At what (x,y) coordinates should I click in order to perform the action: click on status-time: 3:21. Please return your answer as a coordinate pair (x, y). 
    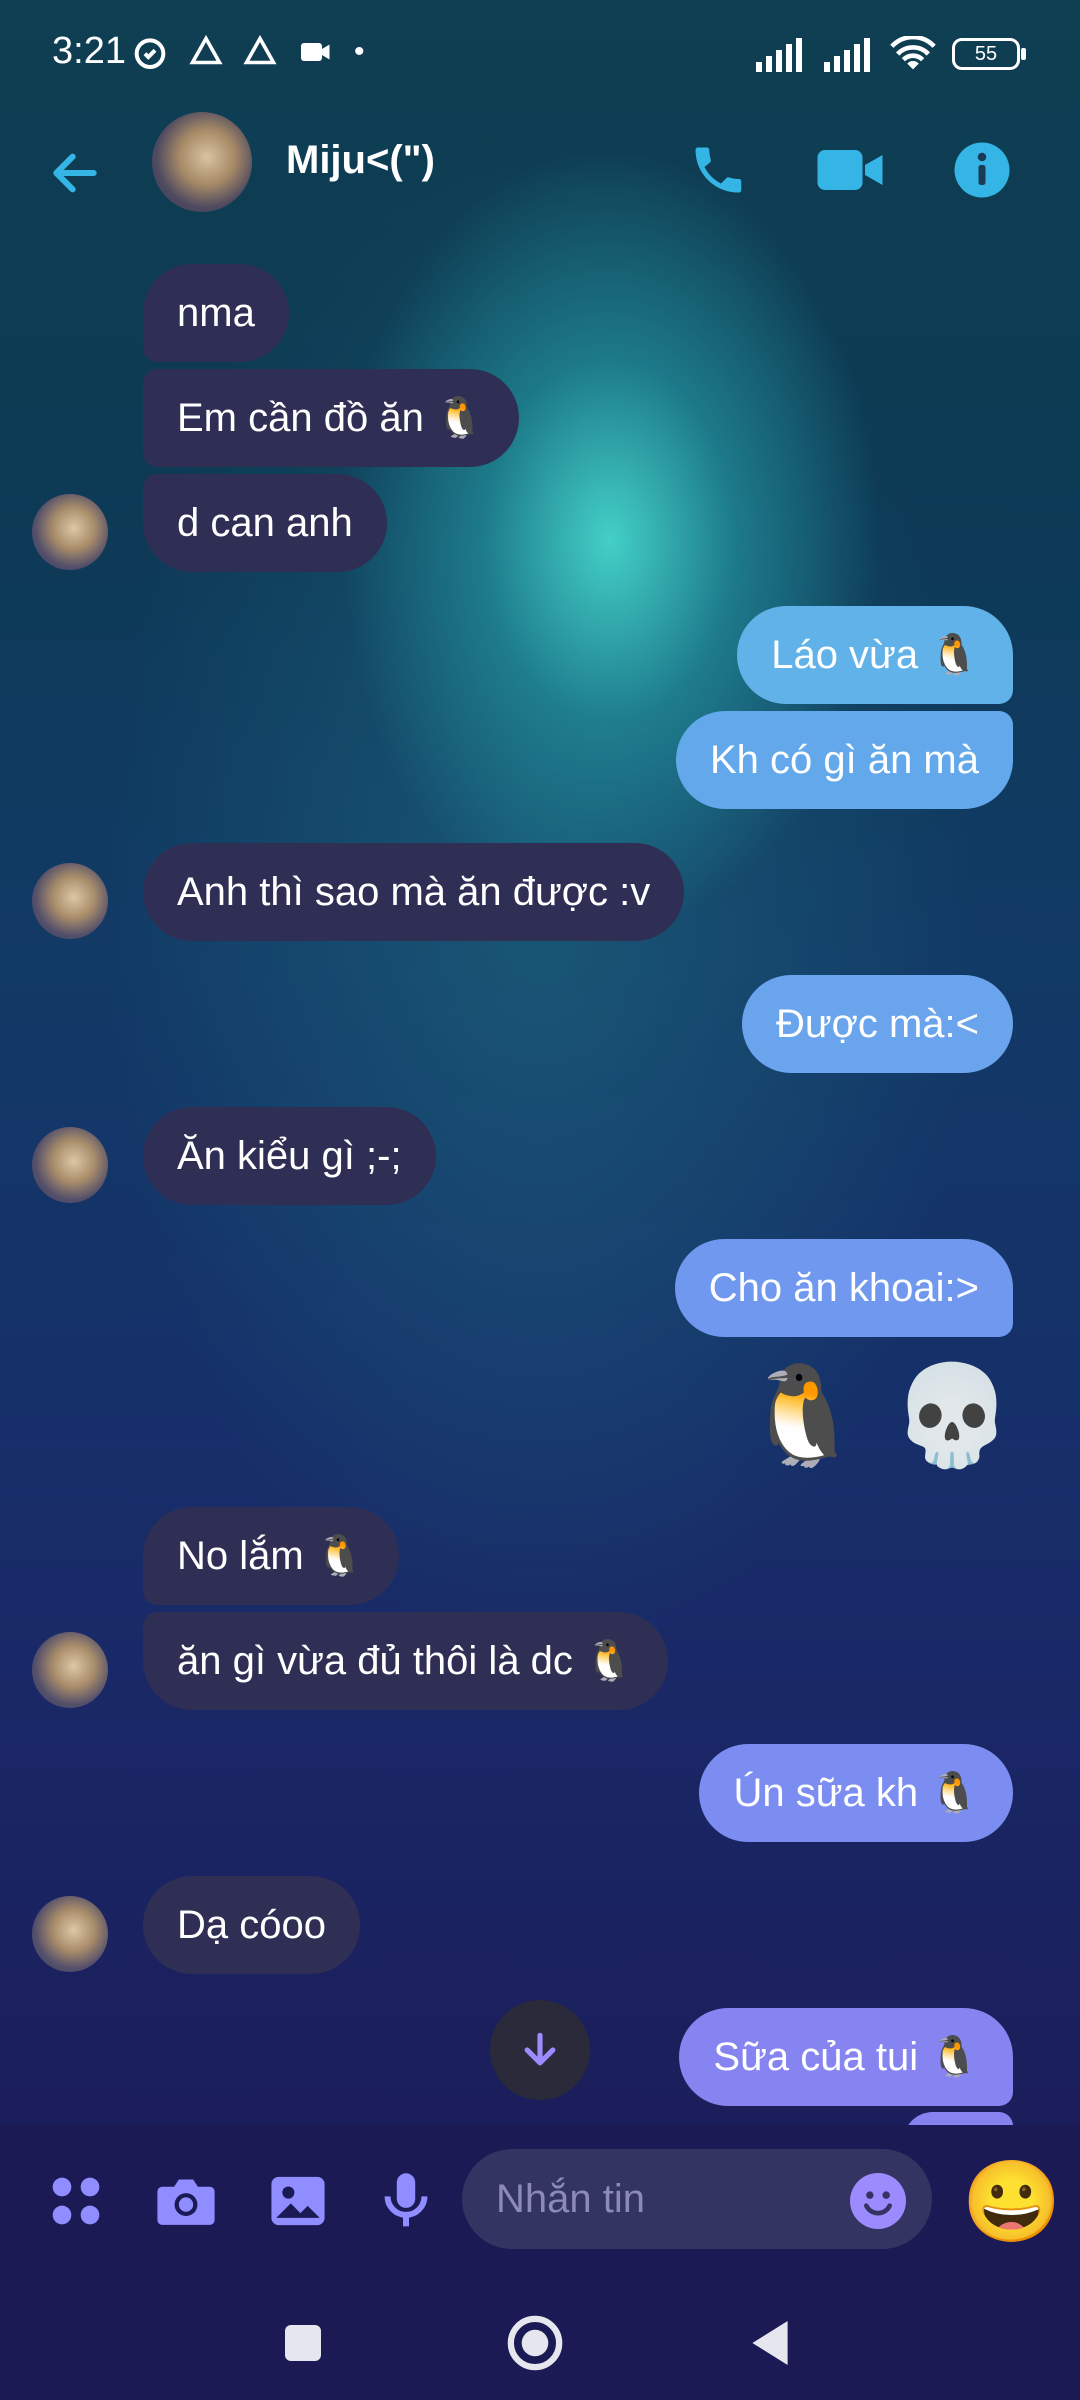
    Looking at the image, I should click on (89, 51).